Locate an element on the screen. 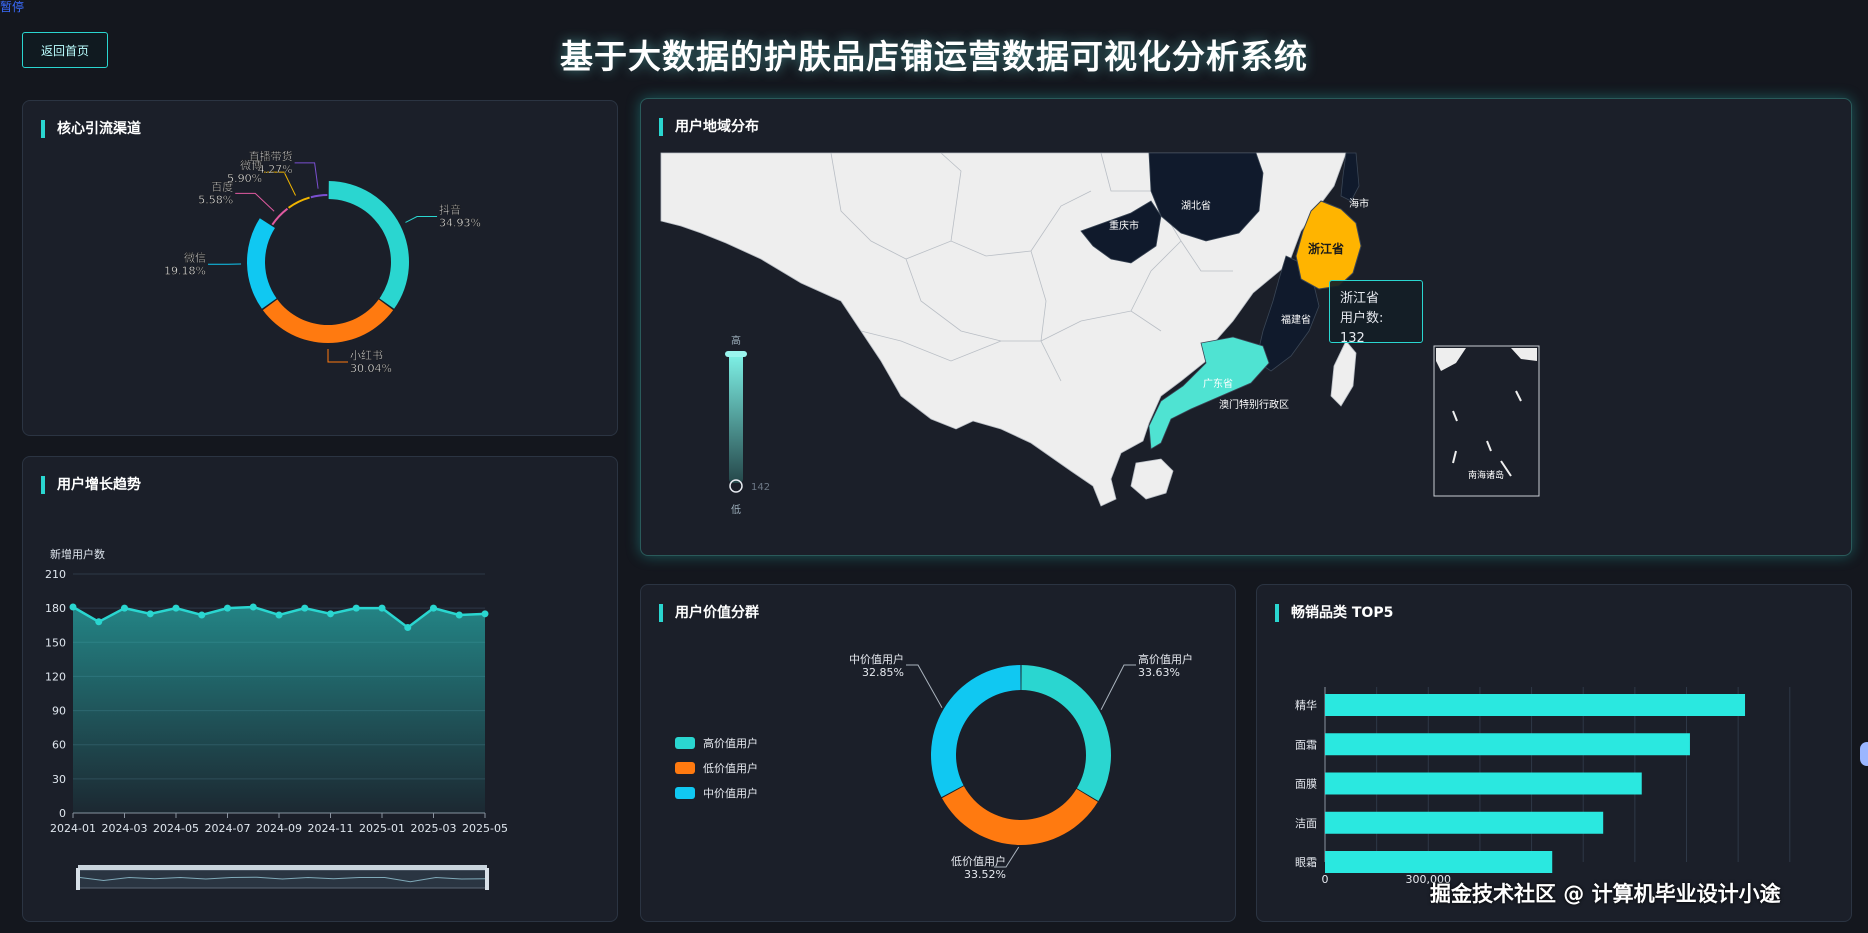 This screenshot has width=1868, height=933. channel-label: 小红书 is located at coordinates (366, 355).